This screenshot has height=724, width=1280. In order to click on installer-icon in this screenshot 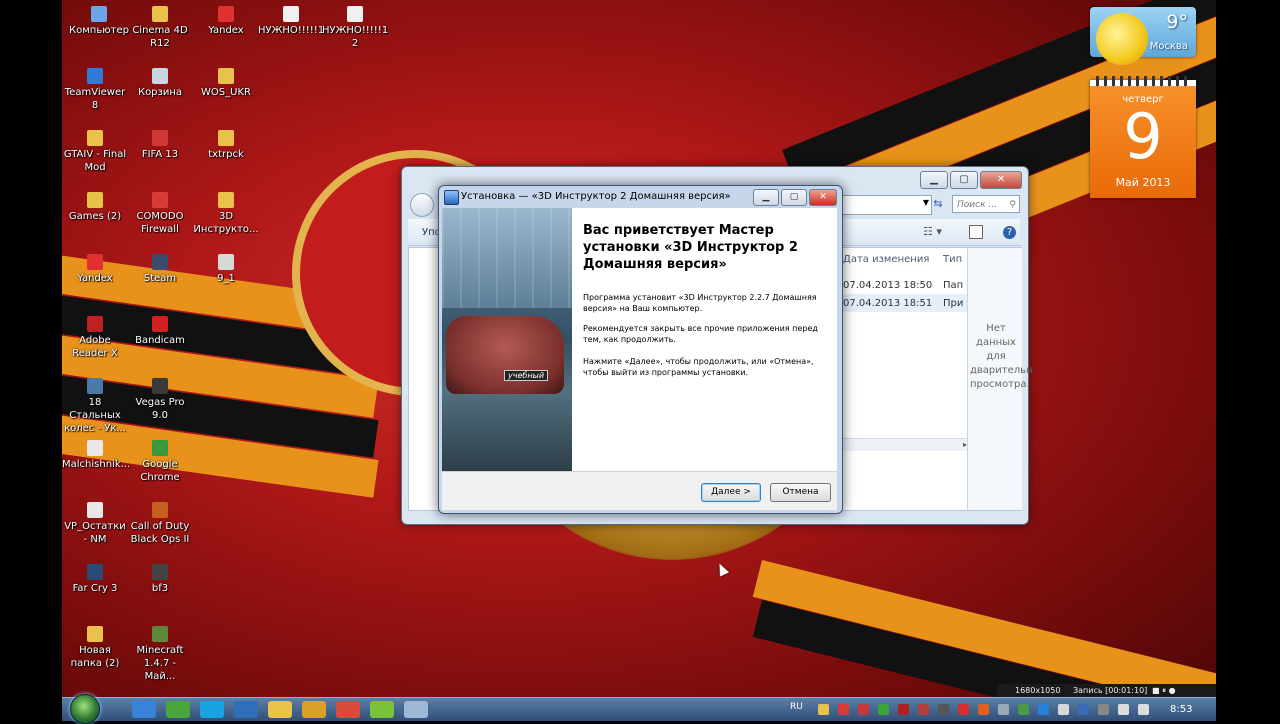, I will do `click(416, 709)`.